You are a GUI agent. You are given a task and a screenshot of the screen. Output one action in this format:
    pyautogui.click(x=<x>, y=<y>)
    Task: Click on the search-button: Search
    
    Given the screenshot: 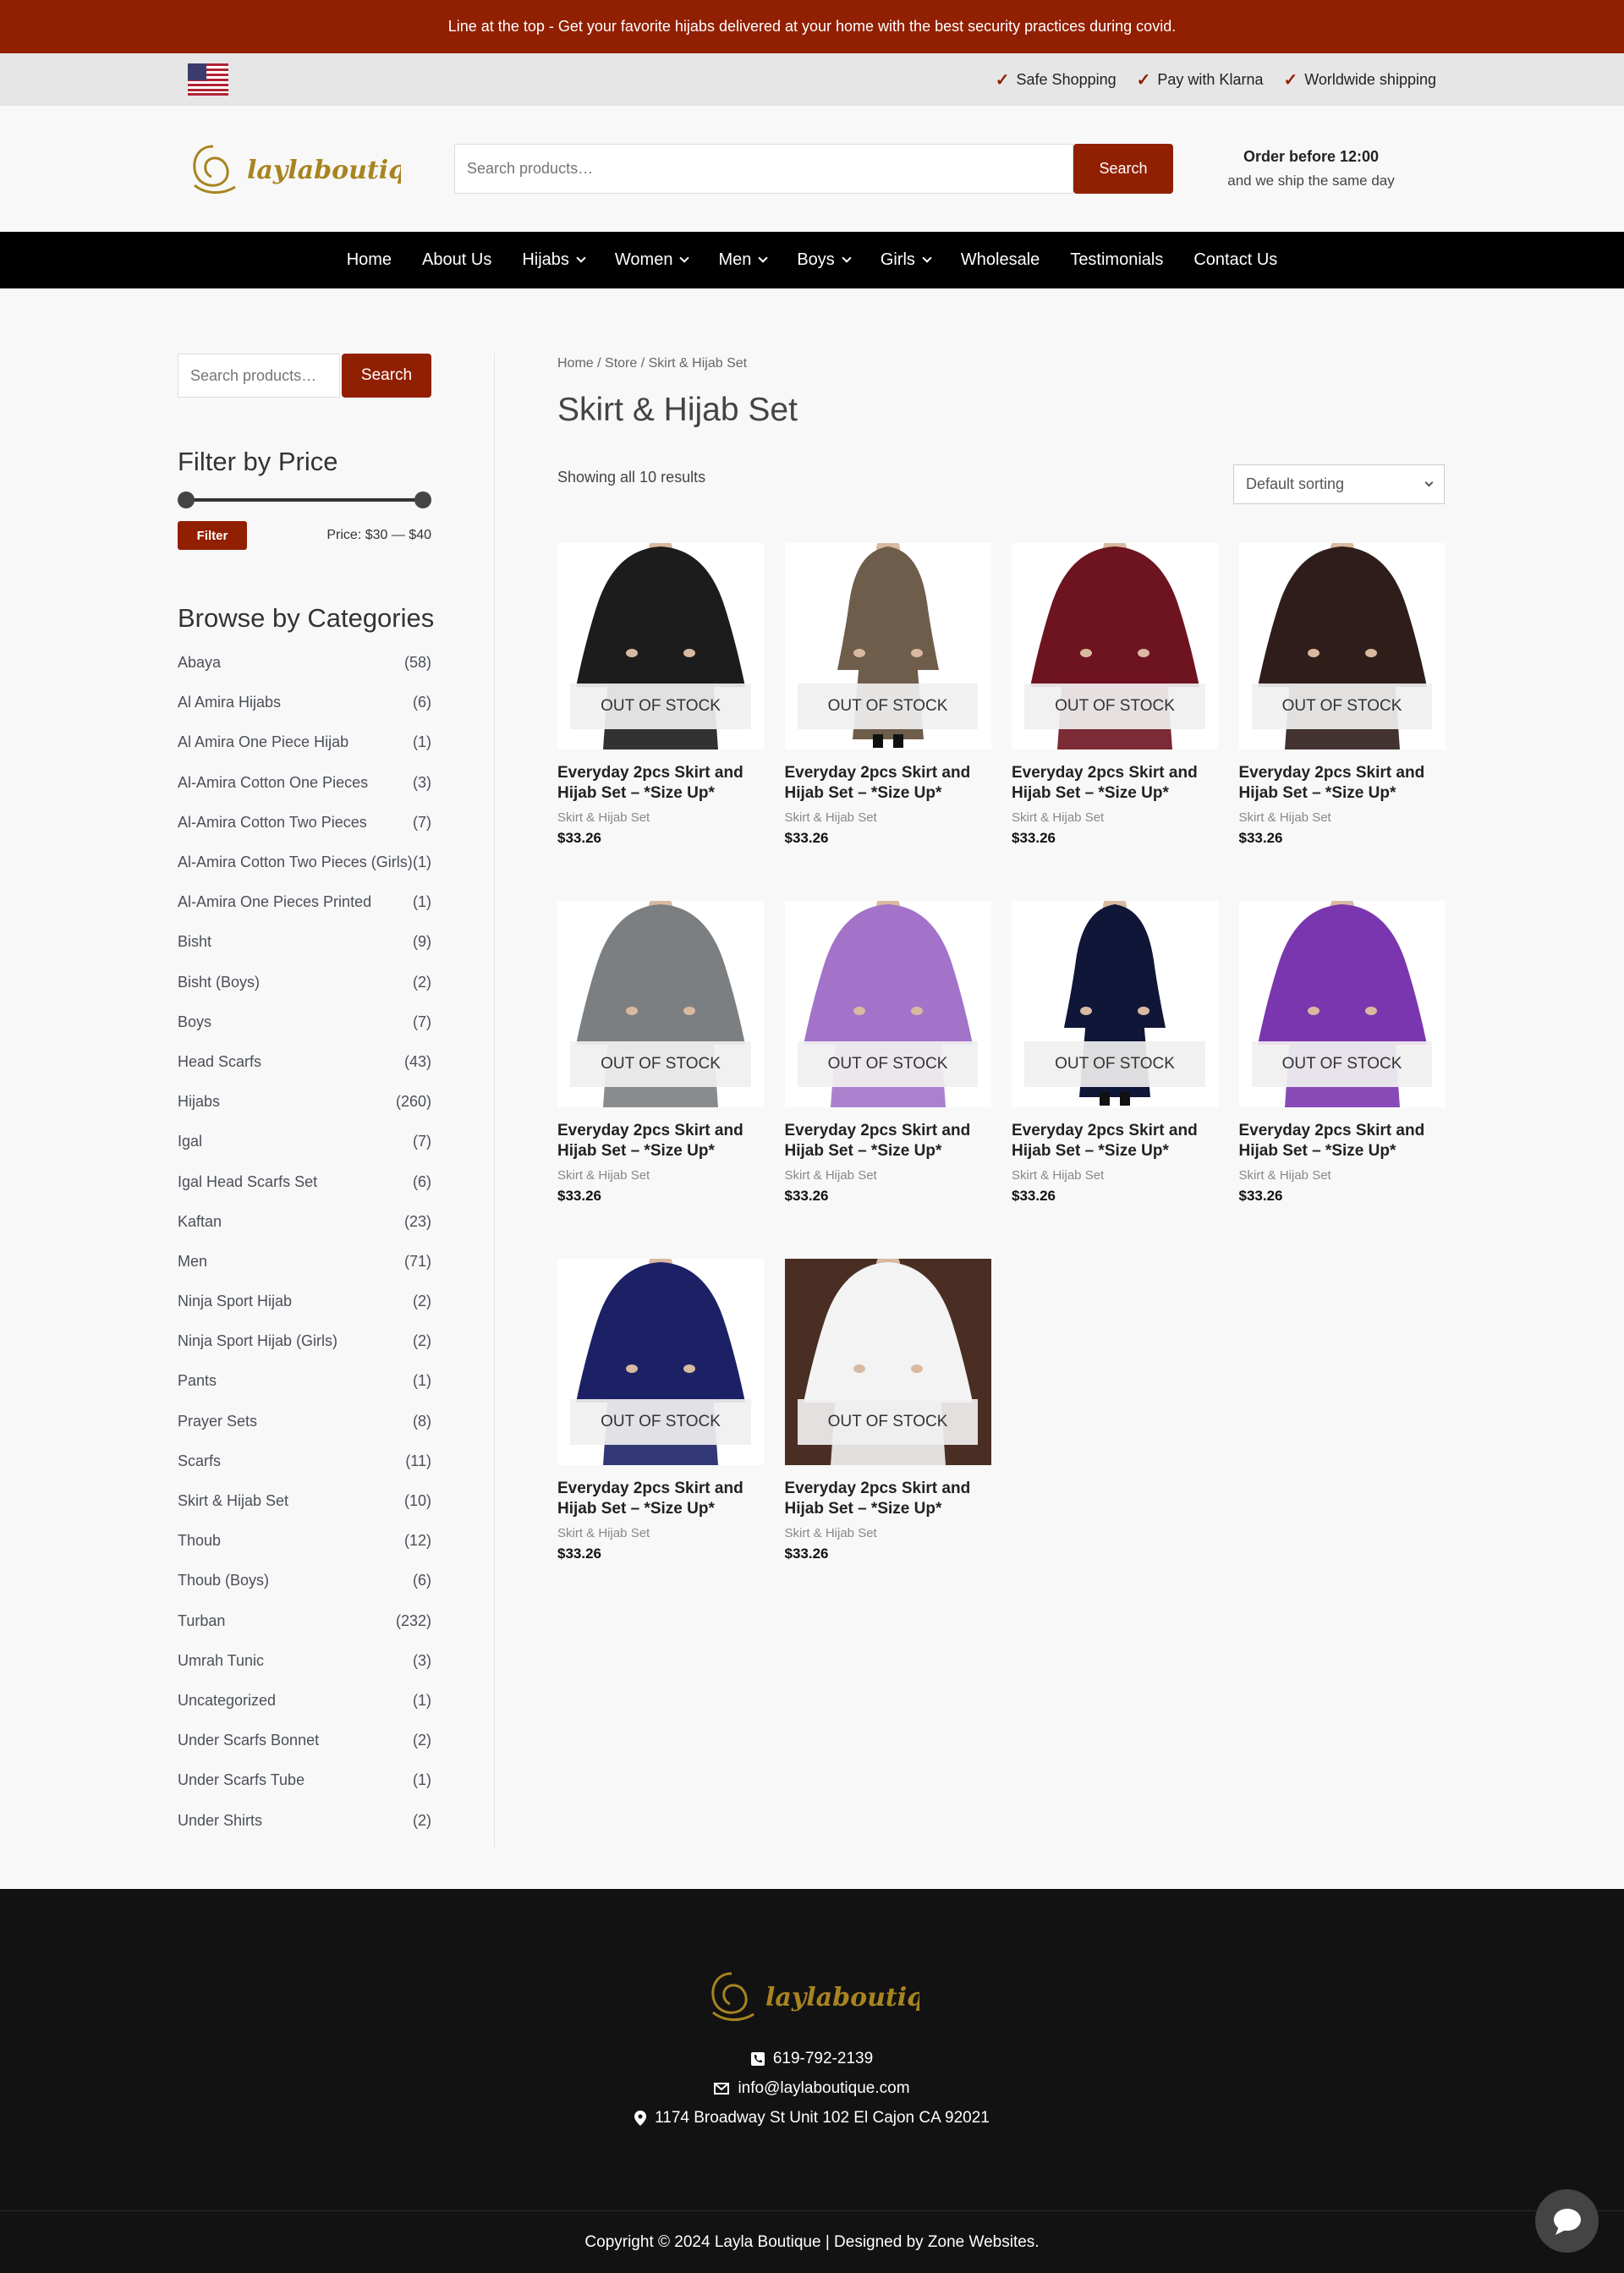 What is the action you would take?
    pyautogui.click(x=1123, y=169)
    